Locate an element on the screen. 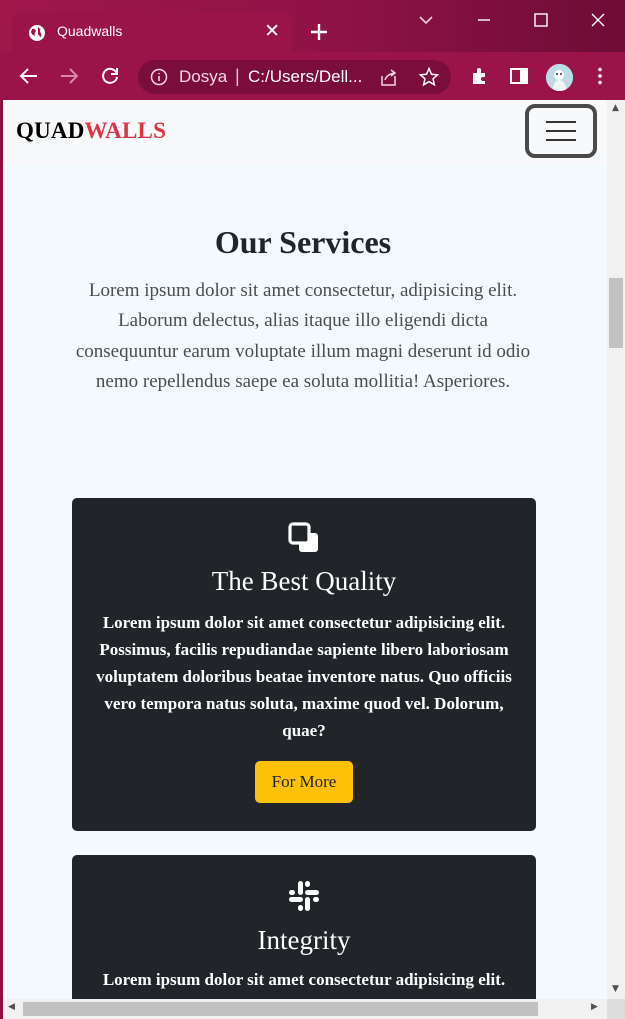 The width and height of the screenshot is (625, 1019). globe-icon is located at coordinates (37, 33).